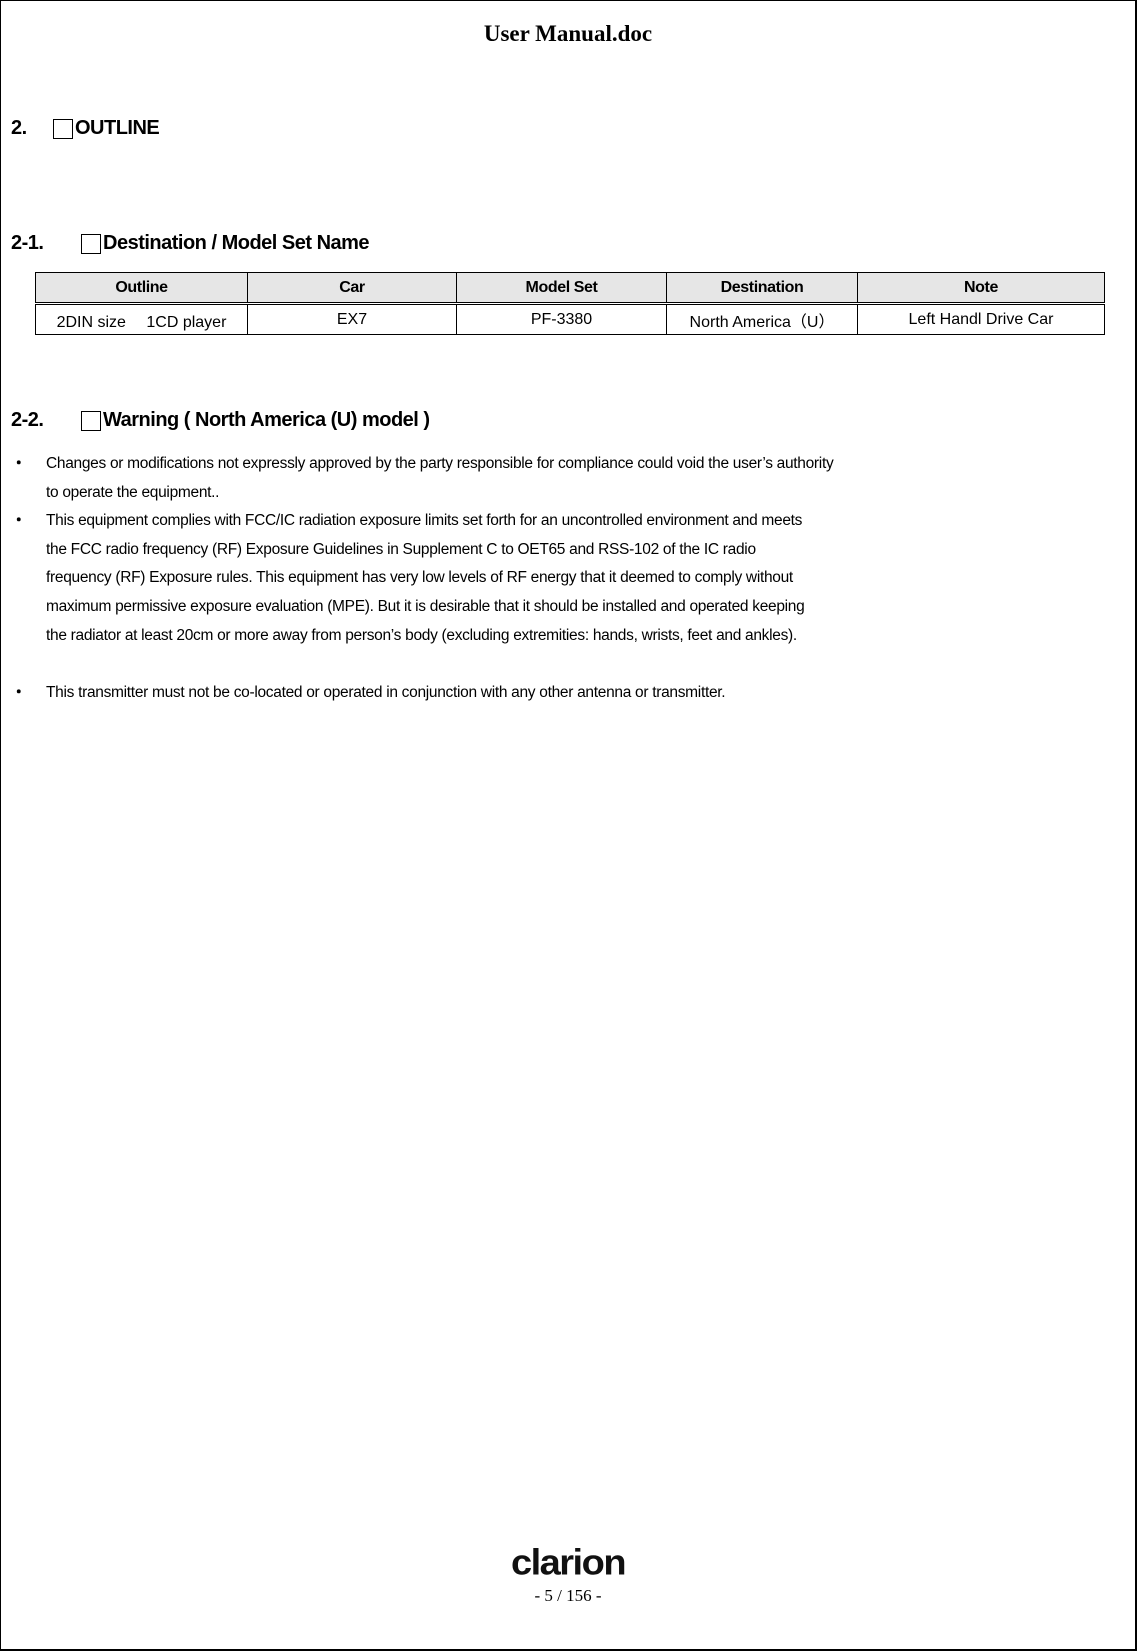 The image size is (1138, 1652). Describe the element at coordinates (568, 1563) in the screenshot. I see `clarion-logo: clarion` at that location.